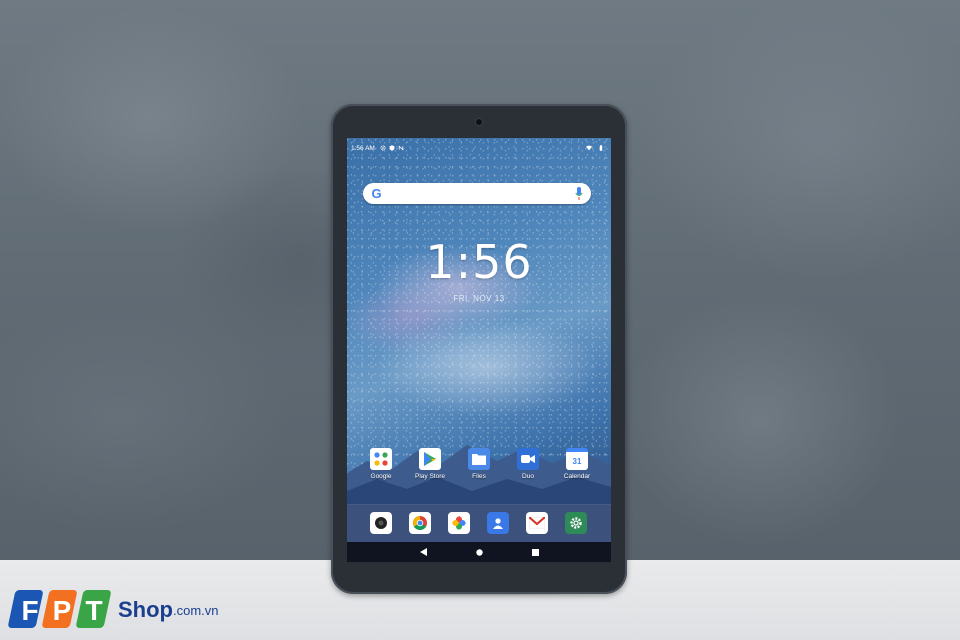 The image size is (960, 640). What do you see at coordinates (479, 148) in the screenshot?
I see `status-bar: 1:56 AM` at bounding box center [479, 148].